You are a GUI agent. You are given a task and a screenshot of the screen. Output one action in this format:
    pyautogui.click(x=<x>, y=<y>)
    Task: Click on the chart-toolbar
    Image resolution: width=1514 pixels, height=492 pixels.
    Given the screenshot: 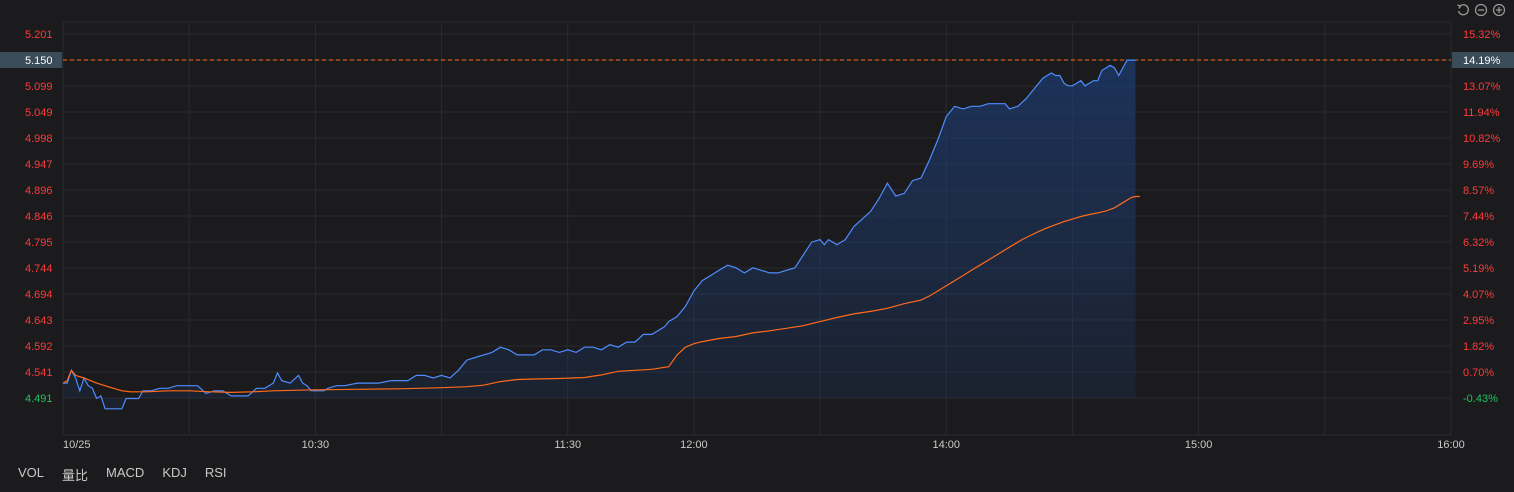 What is the action you would take?
    pyautogui.click(x=1481, y=10)
    